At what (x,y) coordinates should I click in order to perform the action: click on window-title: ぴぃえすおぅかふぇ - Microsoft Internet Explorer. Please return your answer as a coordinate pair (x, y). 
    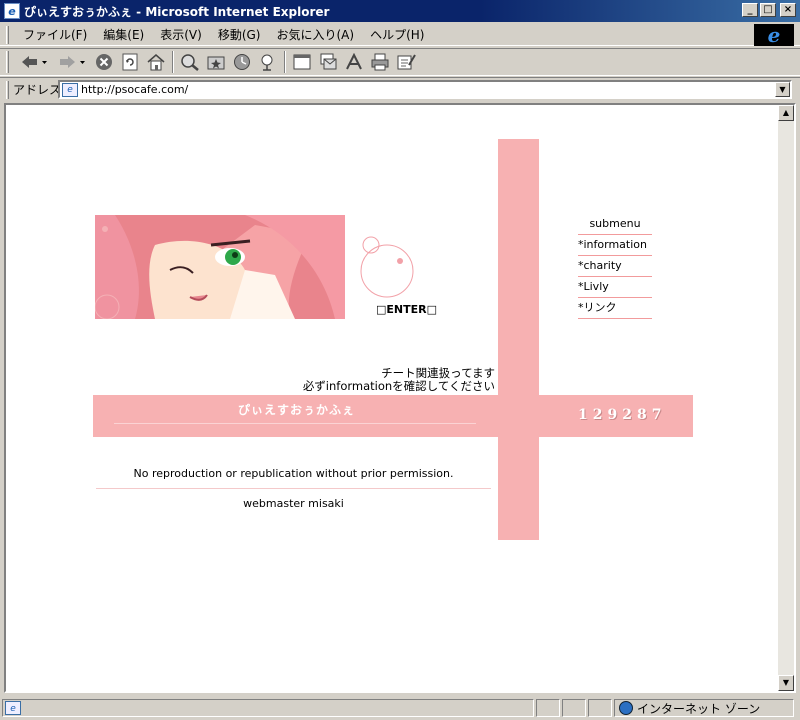
    Looking at the image, I should click on (177, 11).